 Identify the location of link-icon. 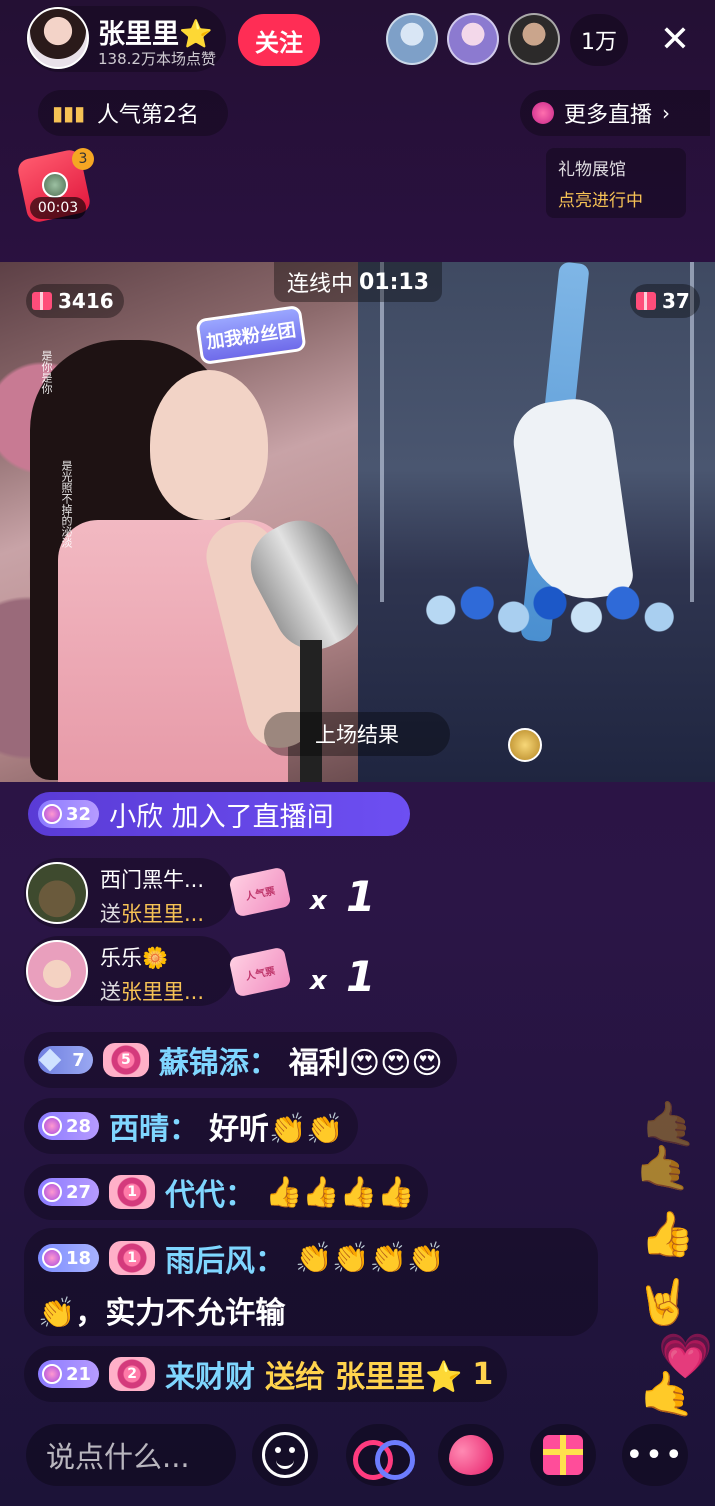
(384, 1460).